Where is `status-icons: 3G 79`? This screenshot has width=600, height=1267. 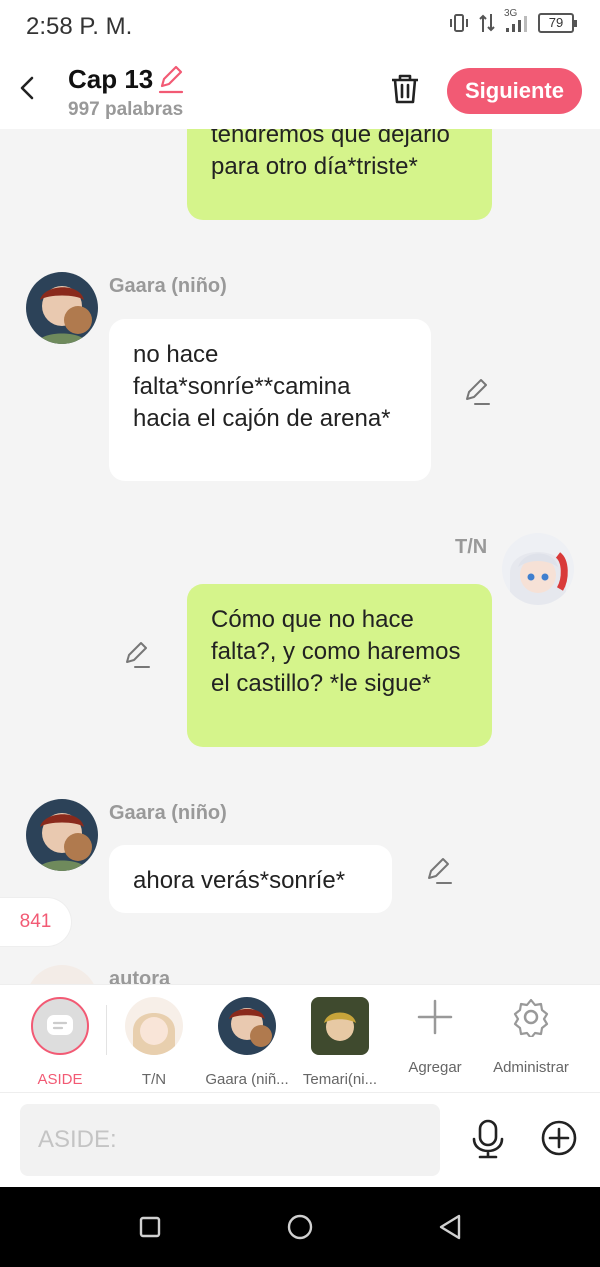
status-icons: 3G 79 is located at coordinates (512, 21).